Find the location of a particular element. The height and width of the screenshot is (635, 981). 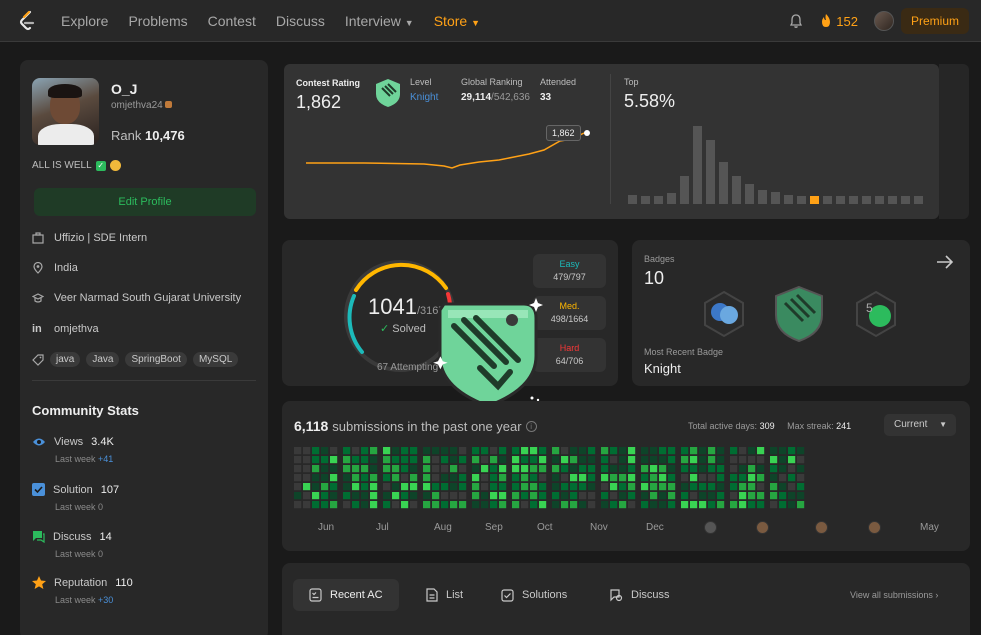

edit-profile-button: Edit Profile is located at coordinates (145, 202).